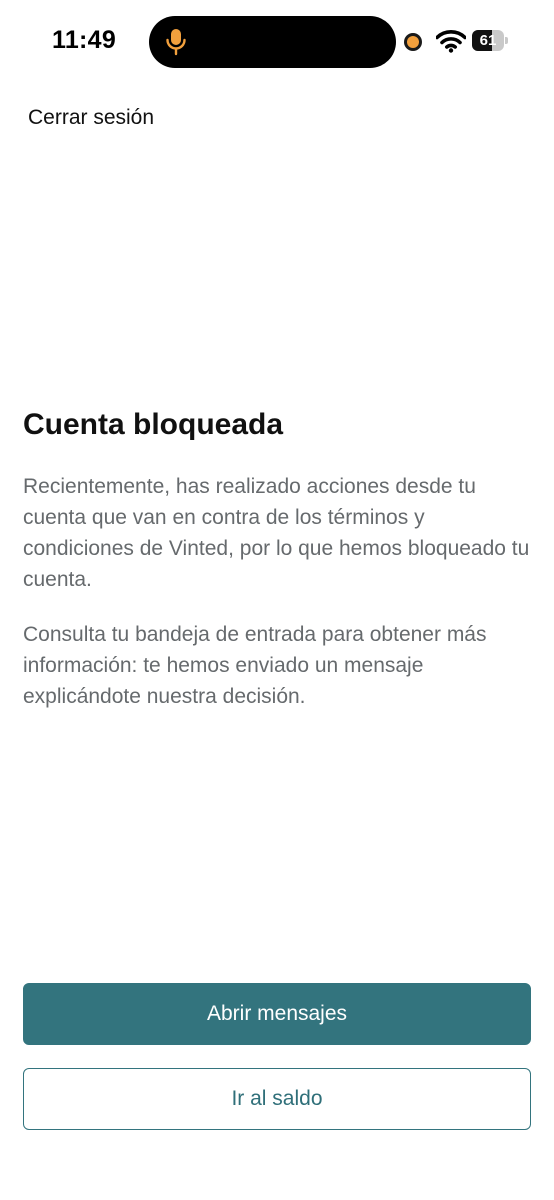 Image resolution: width=554 pixels, height=1200 pixels. Describe the element at coordinates (272, 42) in the screenshot. I see `dynamic-island` at that location.